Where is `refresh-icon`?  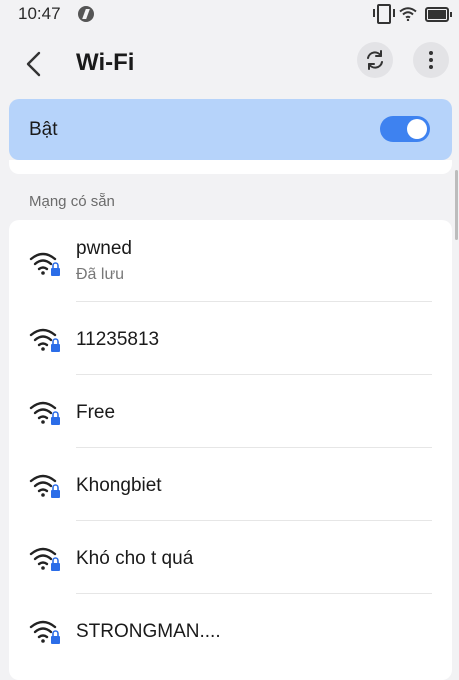 refresh-icon is located at coordinates (375, 60).